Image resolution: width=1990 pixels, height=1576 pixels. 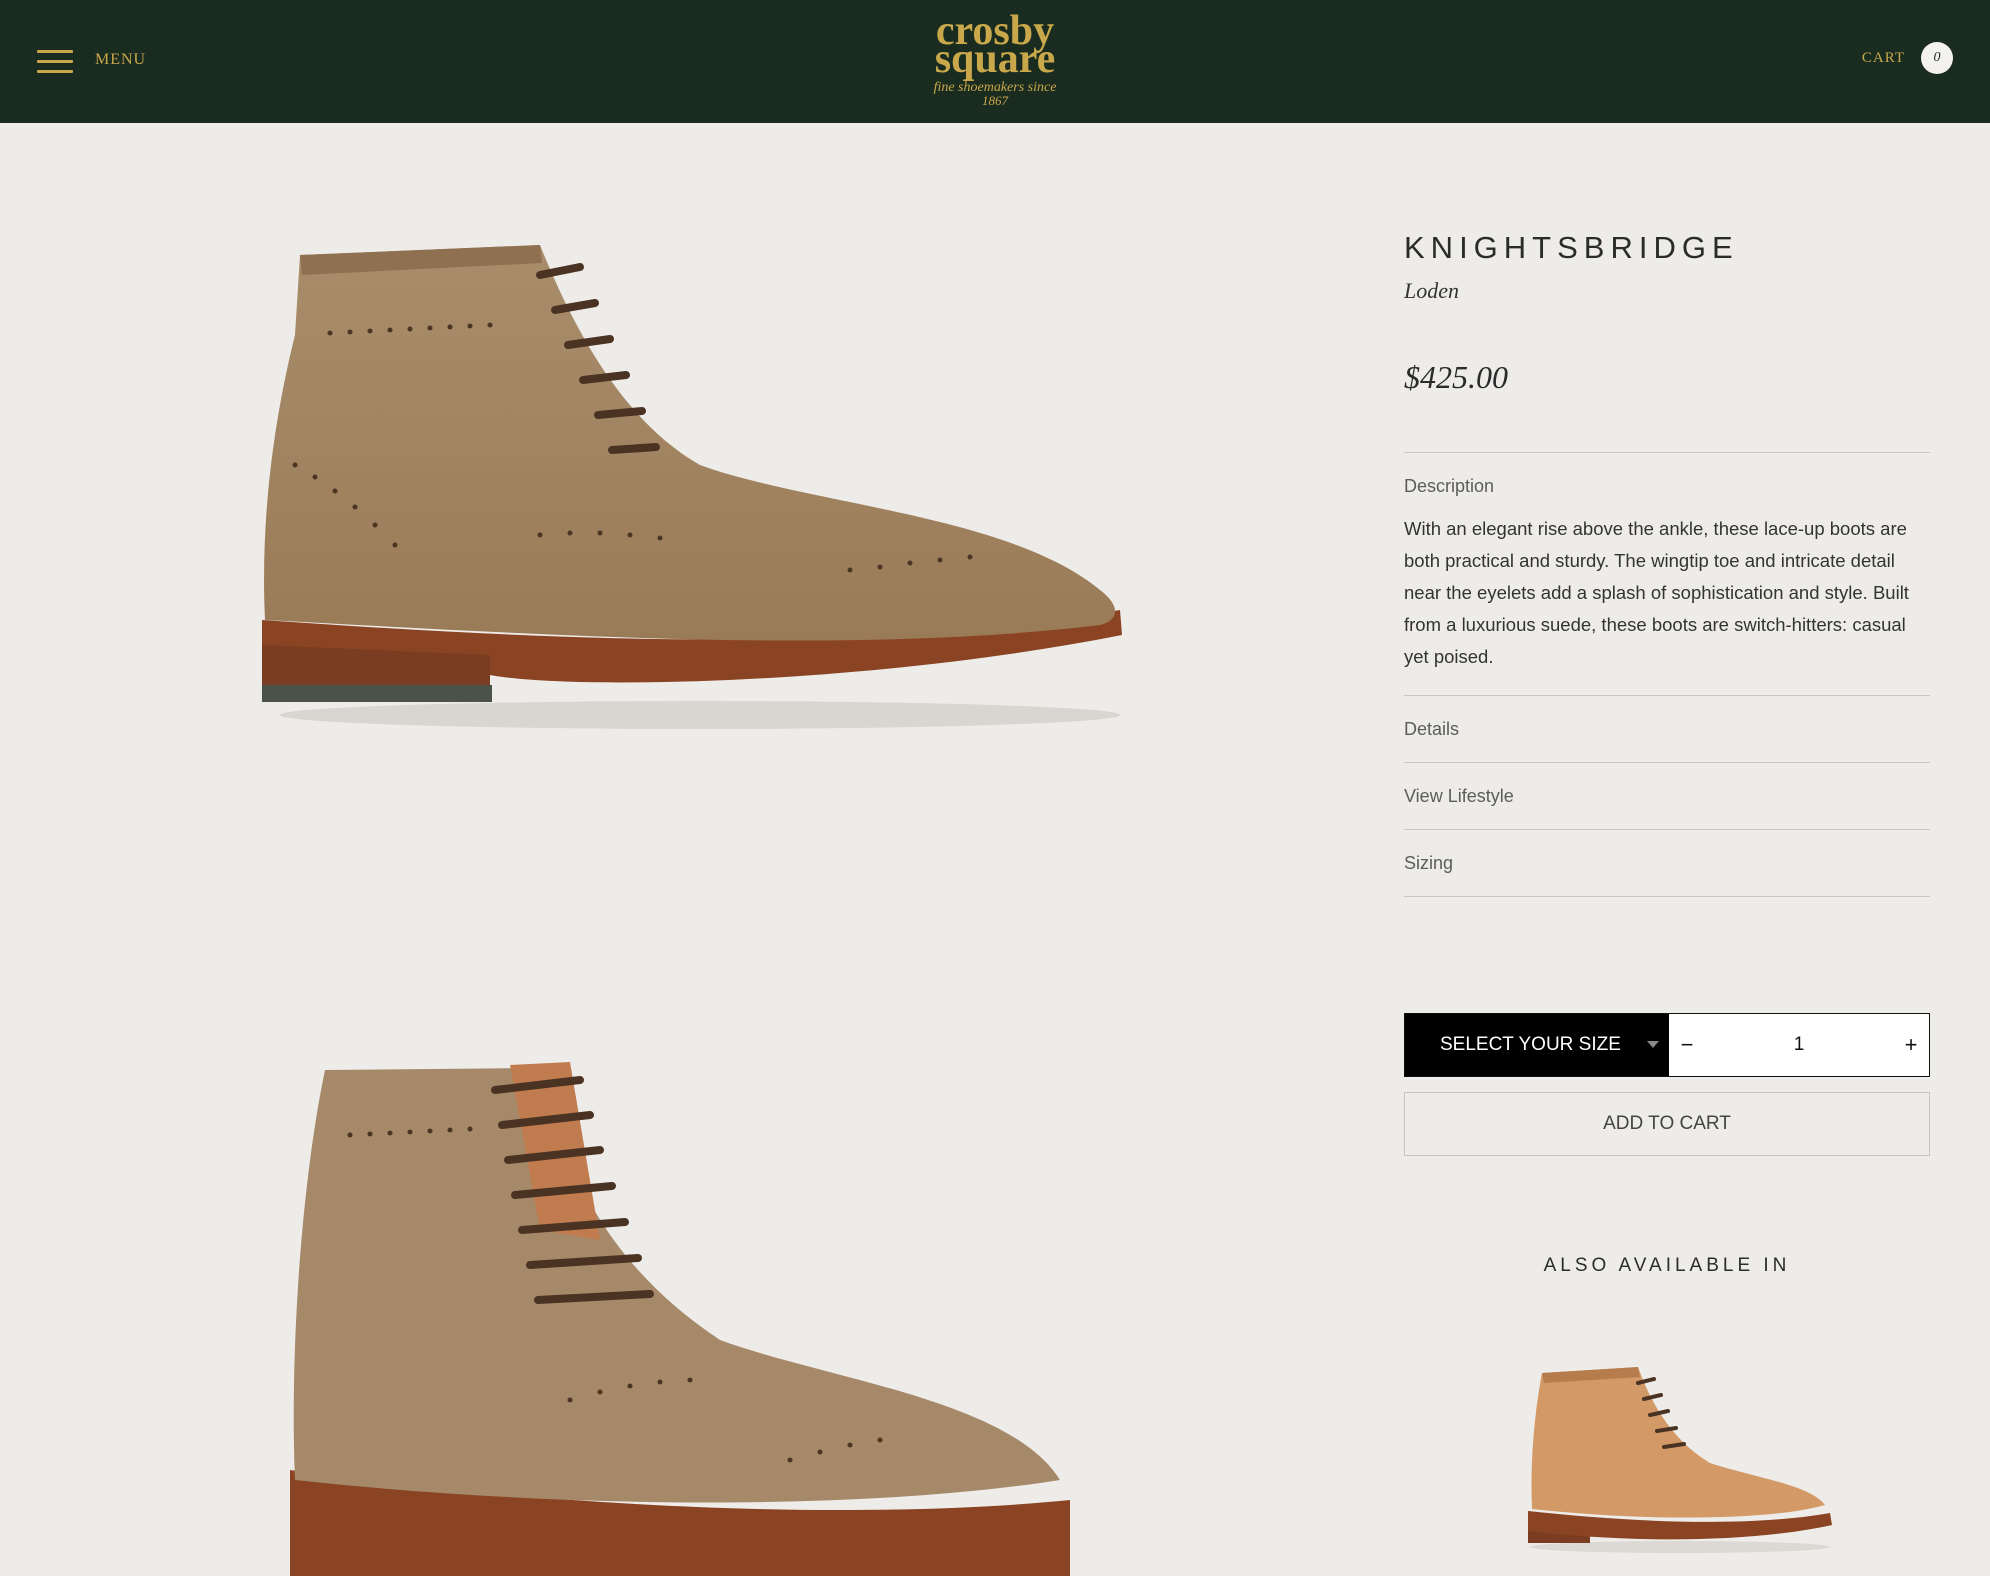 What do you see at coordinates (55, 60) in the screenshot?
I see `hamburger-icon` at bounding box center [55, 60].